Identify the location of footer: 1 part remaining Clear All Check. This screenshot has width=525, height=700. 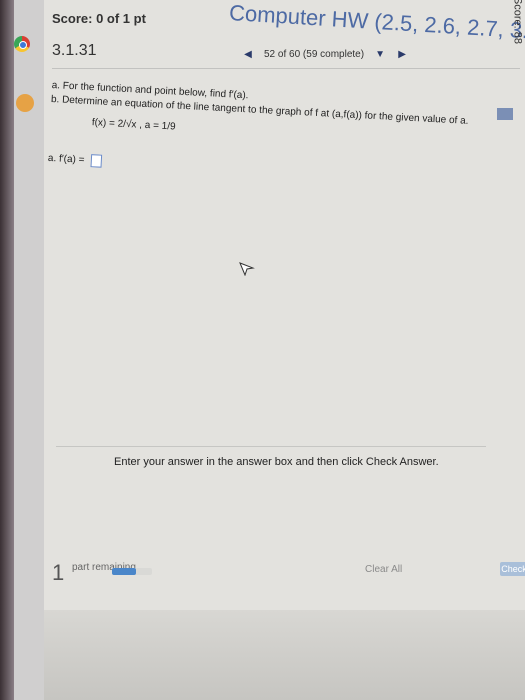
(288, 590).